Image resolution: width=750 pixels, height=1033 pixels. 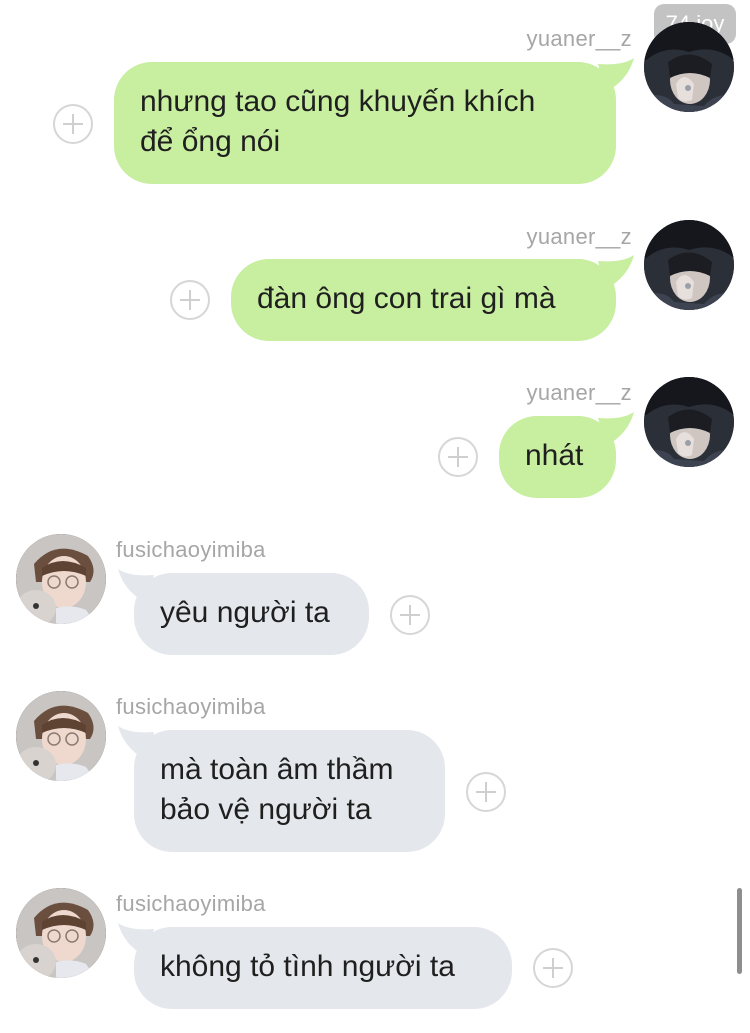 I want to click on message-text-line: để ổng nói, so click(x=210, y=141).